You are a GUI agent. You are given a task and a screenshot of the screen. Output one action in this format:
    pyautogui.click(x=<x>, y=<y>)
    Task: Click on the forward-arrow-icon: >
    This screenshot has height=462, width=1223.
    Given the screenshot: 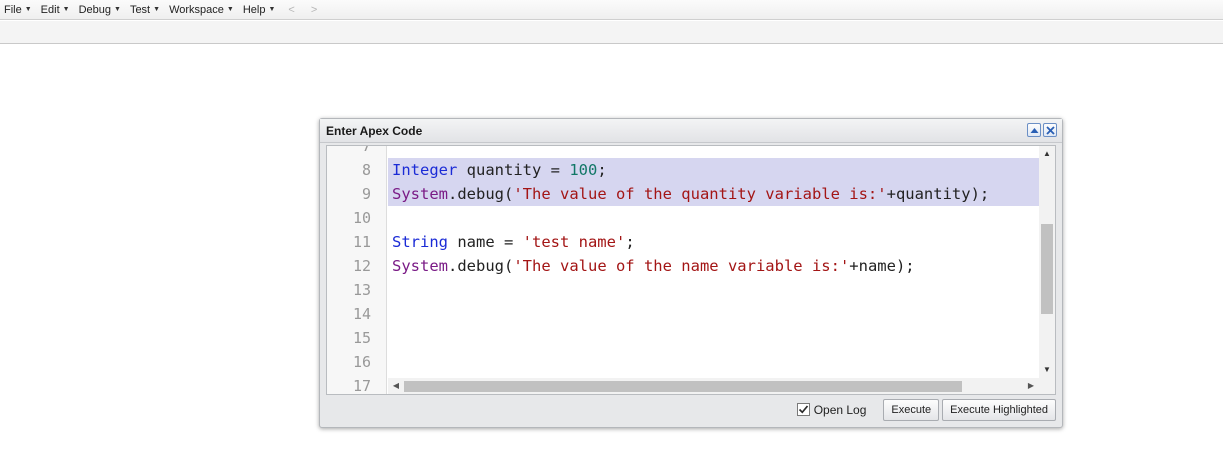 What is the action you would take?
    pyautogui.click(x=314, y=10)
    